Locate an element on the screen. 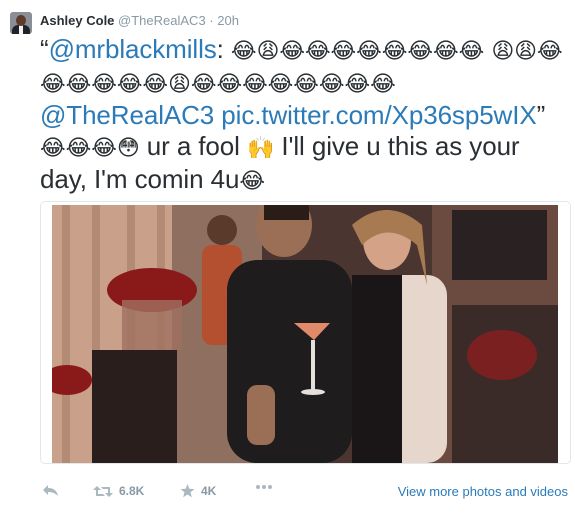 The width and height of the screenshot is (575, 518). reply-button is located at coordinates (50, 490).